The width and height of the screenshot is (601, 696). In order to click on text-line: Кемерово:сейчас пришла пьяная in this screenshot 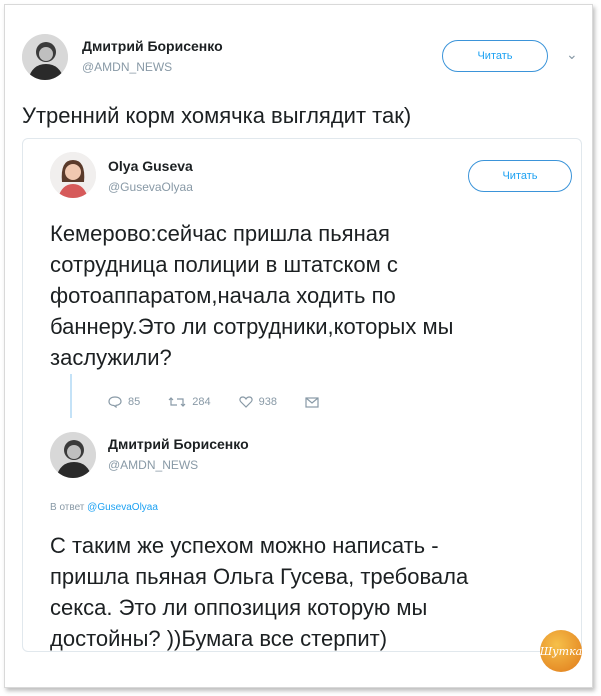, I will do `click(220, 233)`.